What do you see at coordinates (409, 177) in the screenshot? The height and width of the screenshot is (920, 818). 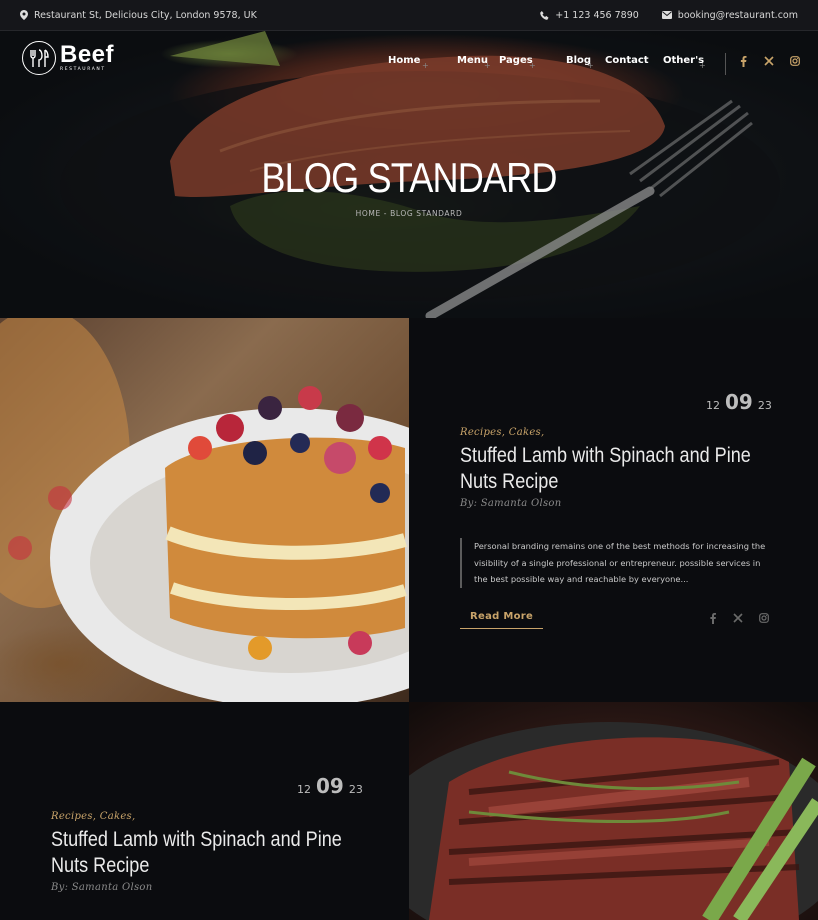 I see `page-title: BLOG STANDARD` at bounding box center [409, 177].